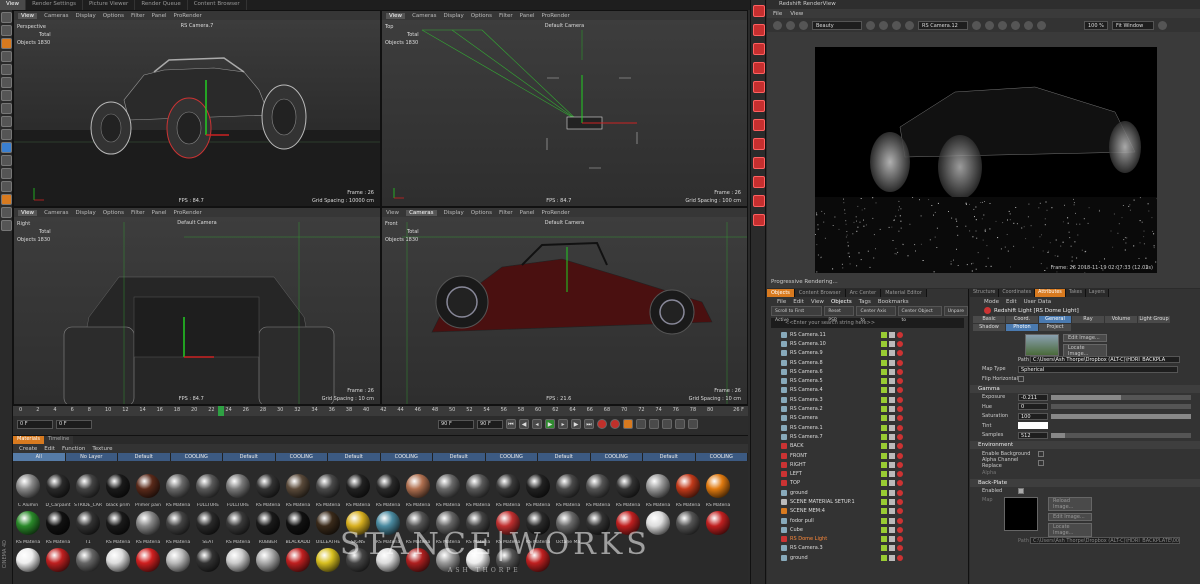 The width and height of the screenshot is (1200, 584). I want to click on edges-mode-icon, so click(6, 82).